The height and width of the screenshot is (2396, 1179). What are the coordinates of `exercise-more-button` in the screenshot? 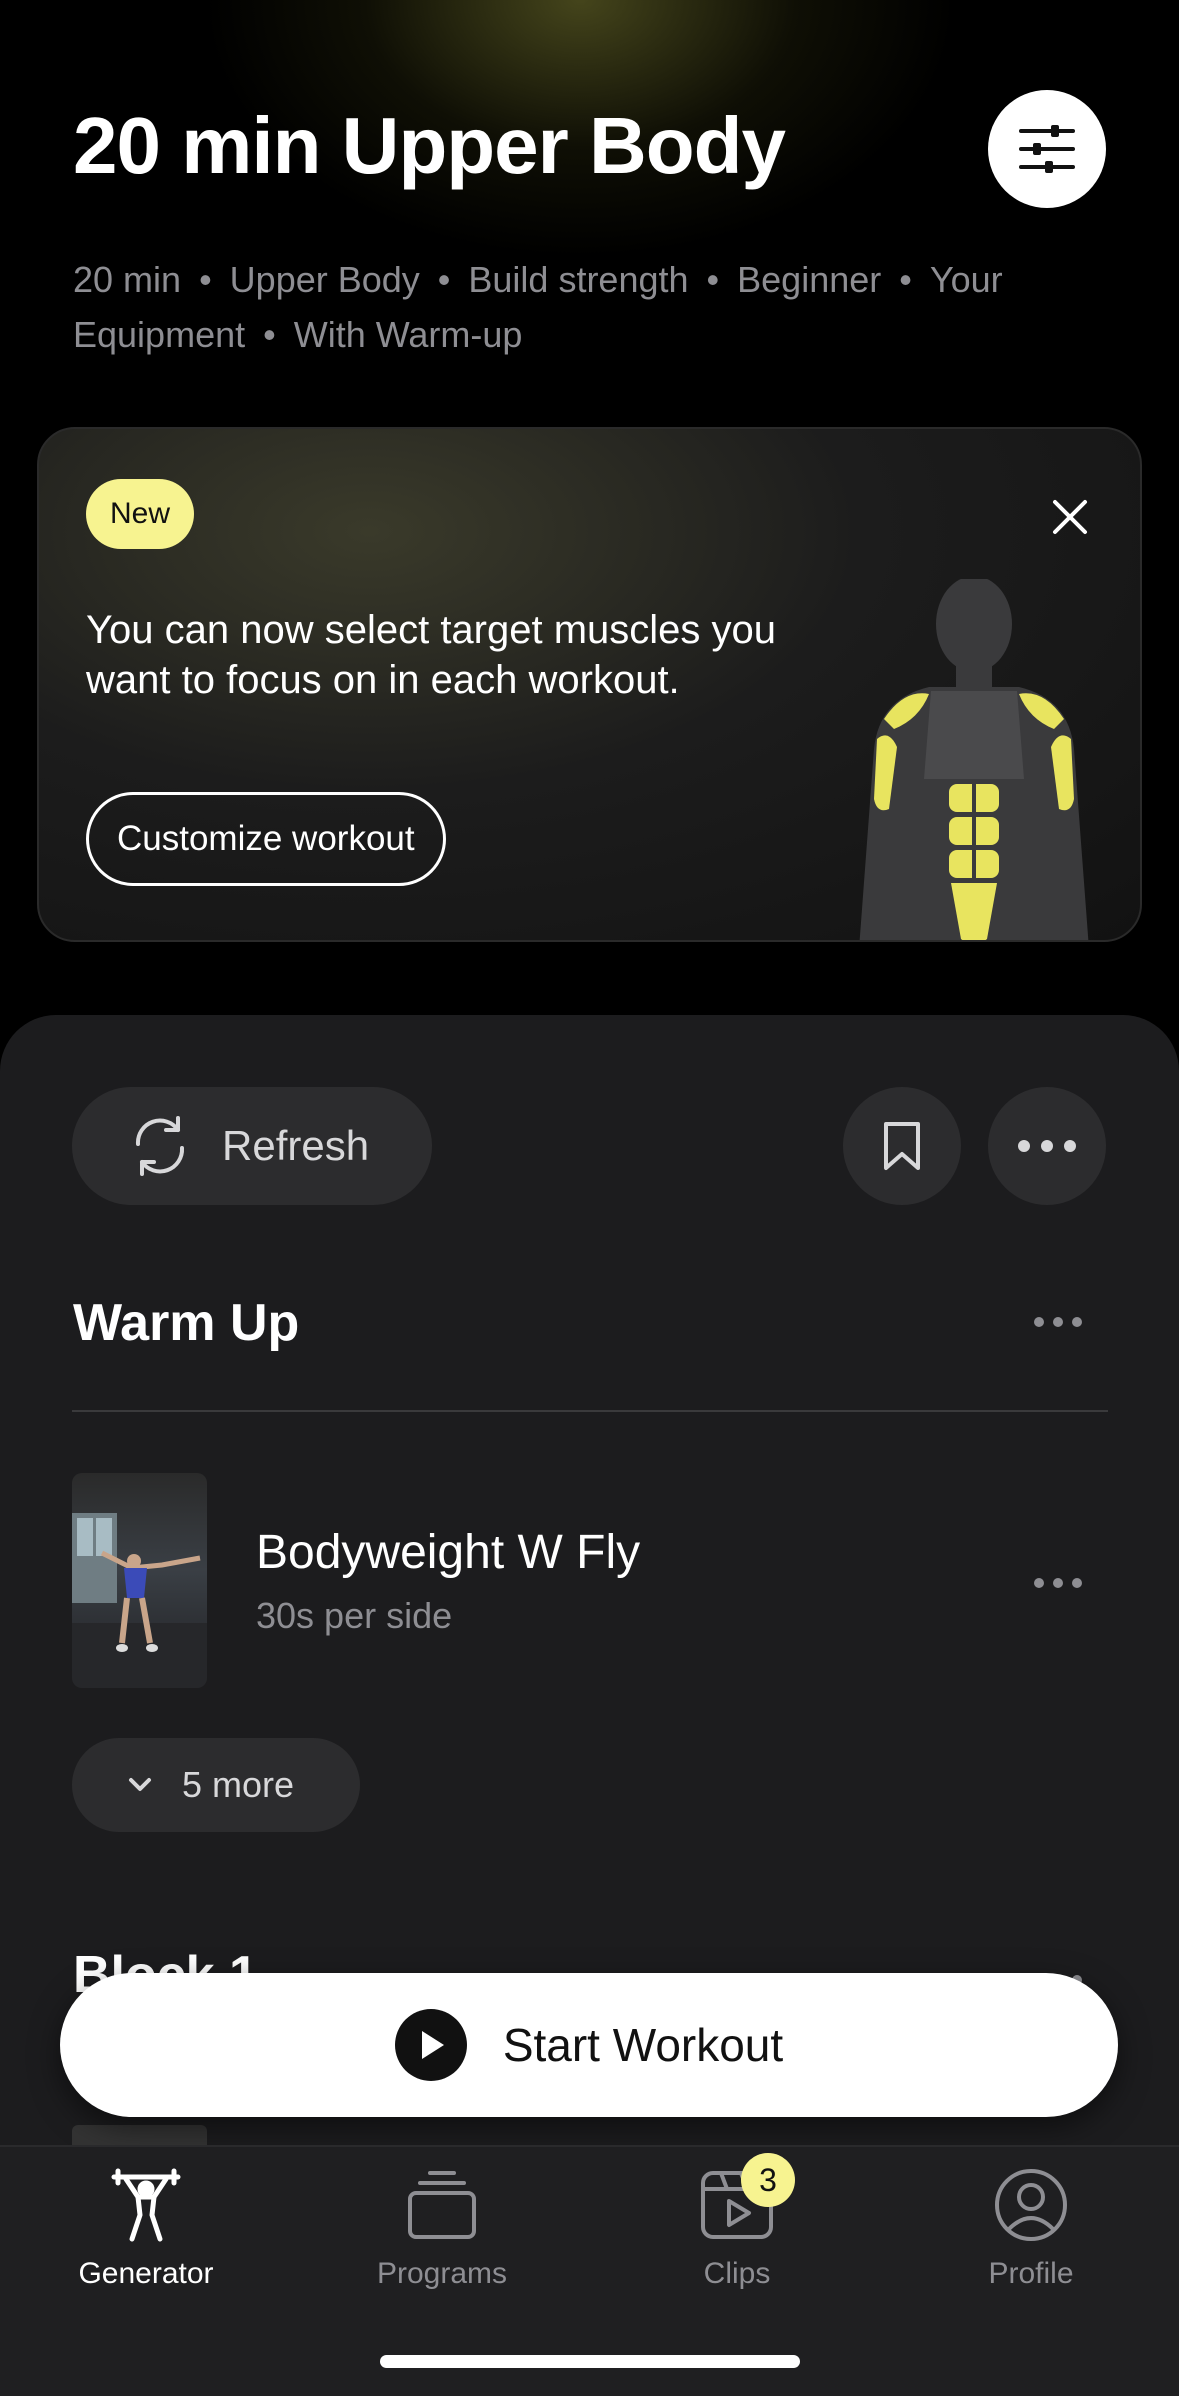 It's located at (1058, 1583).